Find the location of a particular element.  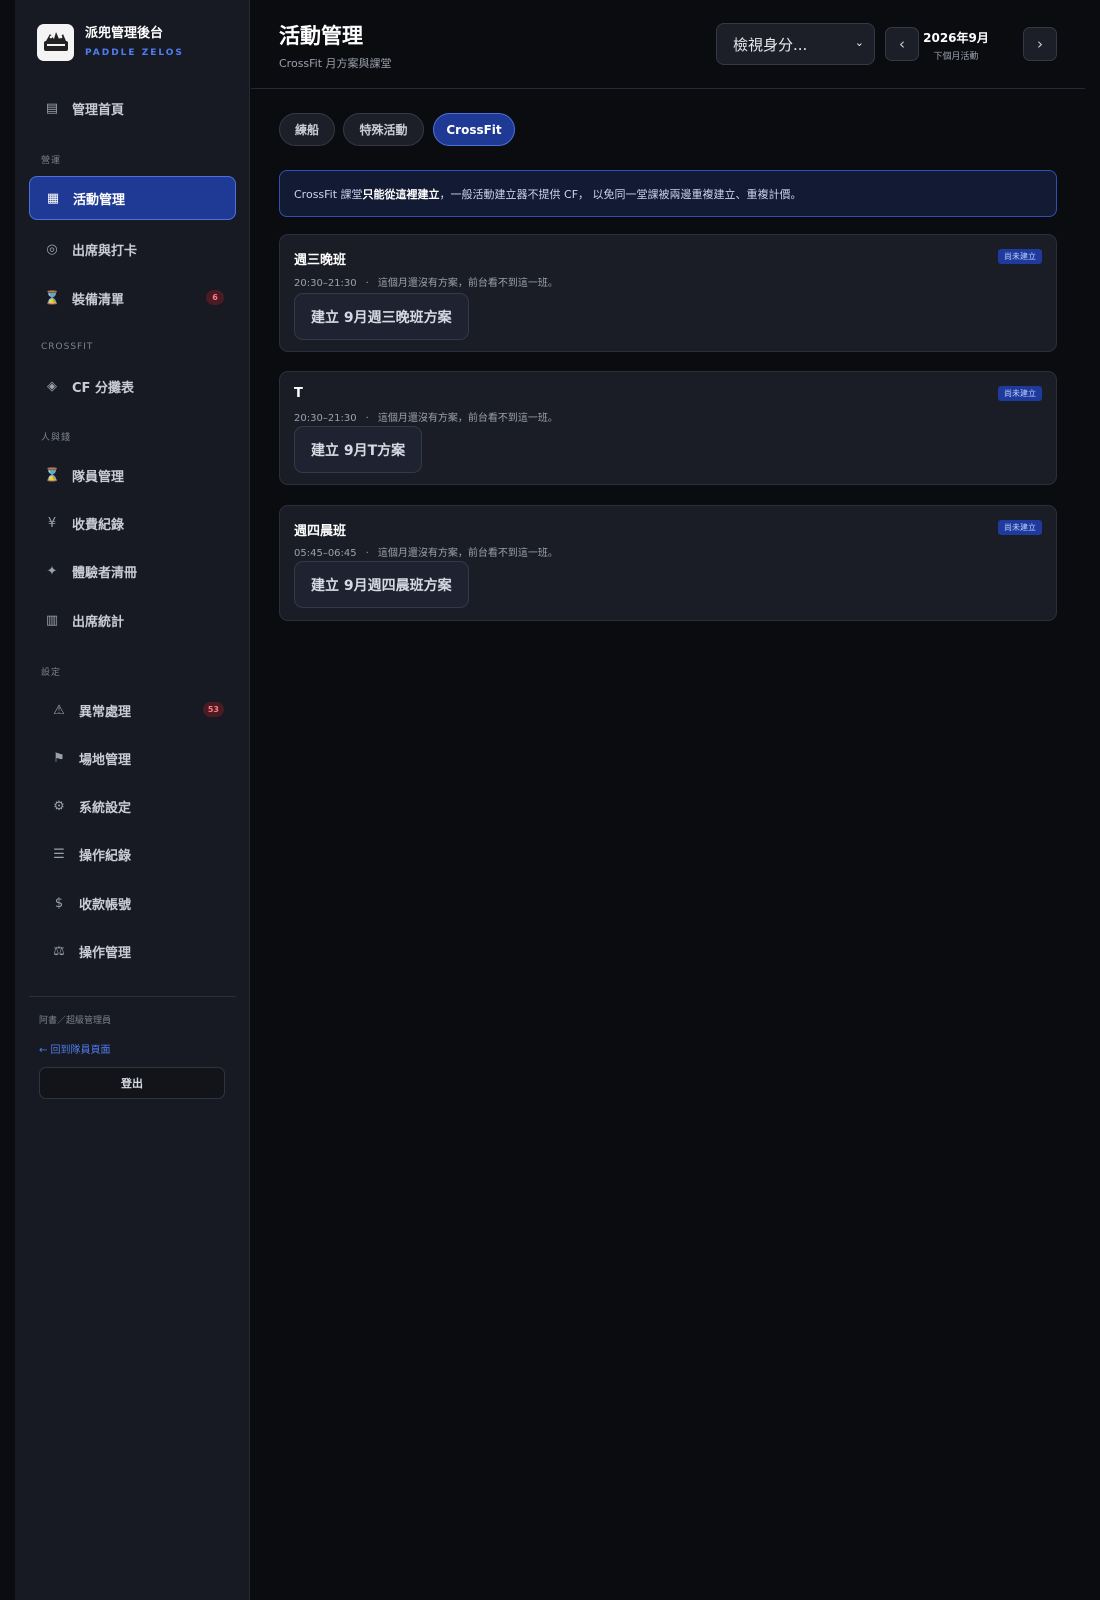

notice-suffix: ，一般活動建立器不提供 CF， 以免同一堂課被兩邊重複建立、重複計價。 is located at coordinates (620, 194).